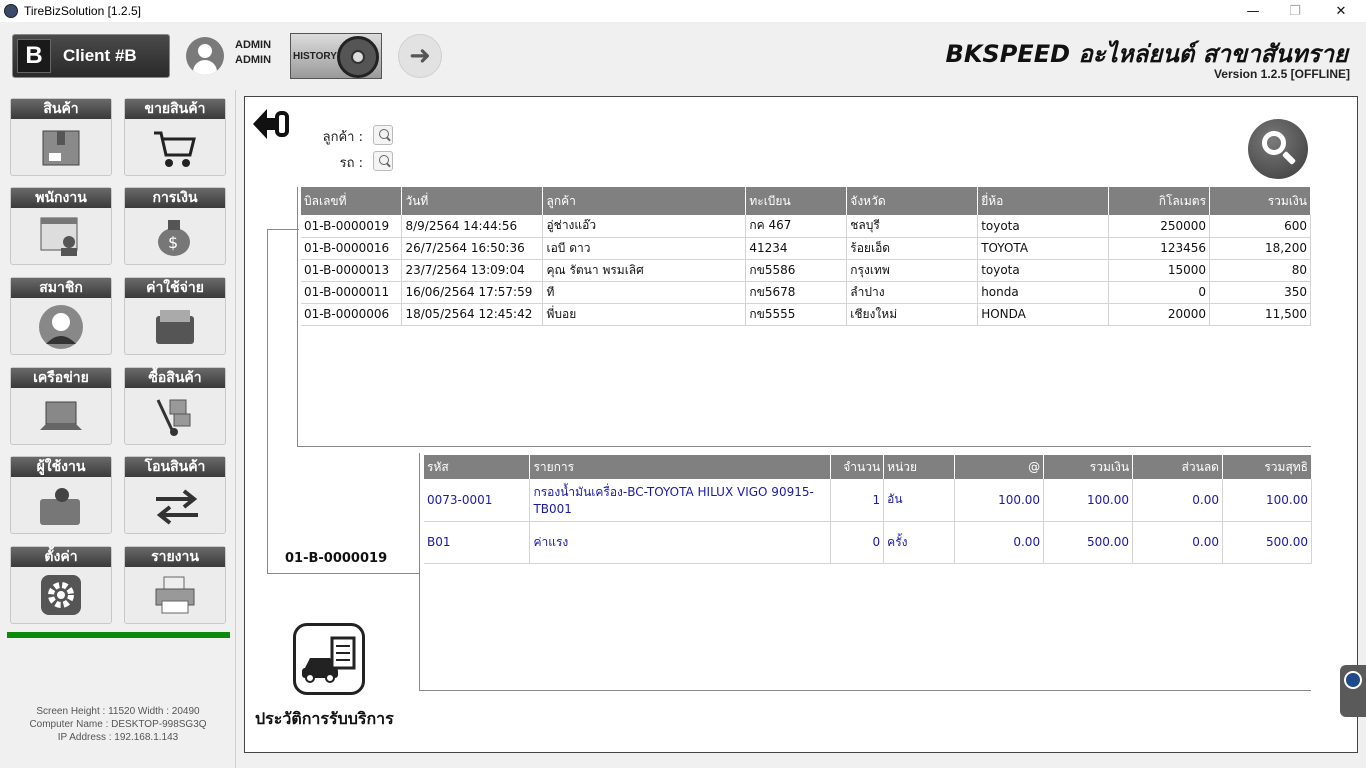 The height and width of the screenshot is (768, 1366). Describe the element at coordinates (175, 506) in the screenshot. I see `transfer-arrows-icon` at that location.